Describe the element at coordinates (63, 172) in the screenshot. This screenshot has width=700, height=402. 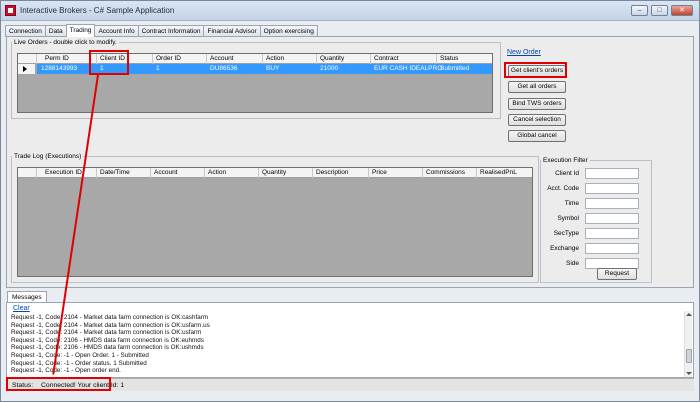
I see `col-header-execution-id: Execution ID` at that location.